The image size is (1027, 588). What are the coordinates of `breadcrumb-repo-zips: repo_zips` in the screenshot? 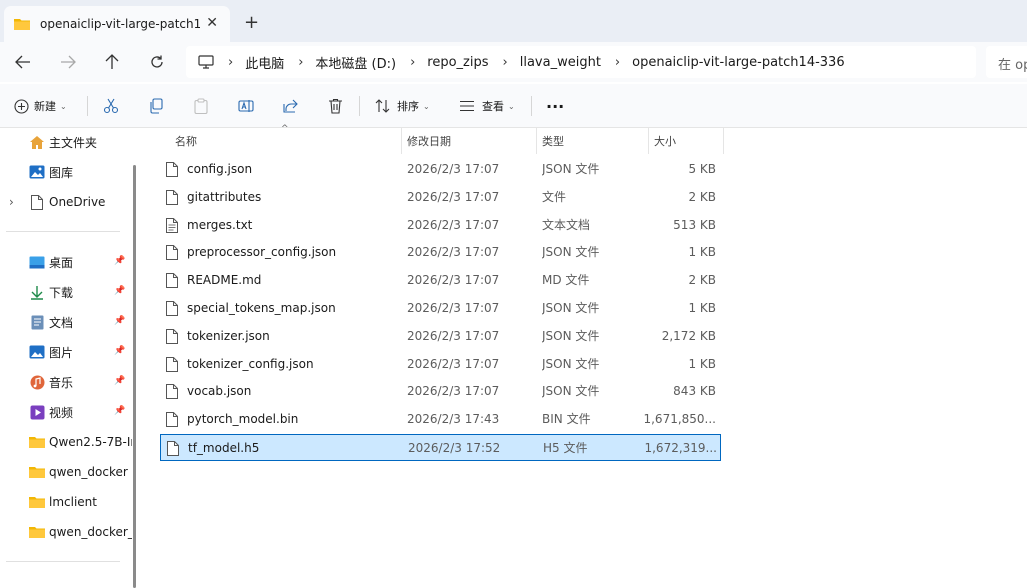 It's located at (457, 62).